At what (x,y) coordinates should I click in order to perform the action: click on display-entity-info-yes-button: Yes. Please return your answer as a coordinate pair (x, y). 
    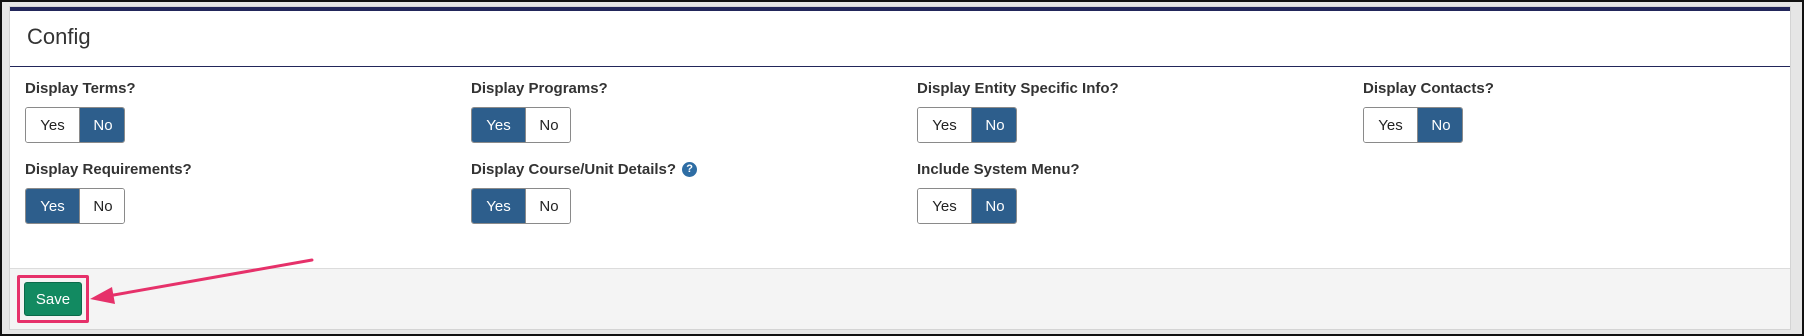
    Looking at the image, I should click on (945, 125).